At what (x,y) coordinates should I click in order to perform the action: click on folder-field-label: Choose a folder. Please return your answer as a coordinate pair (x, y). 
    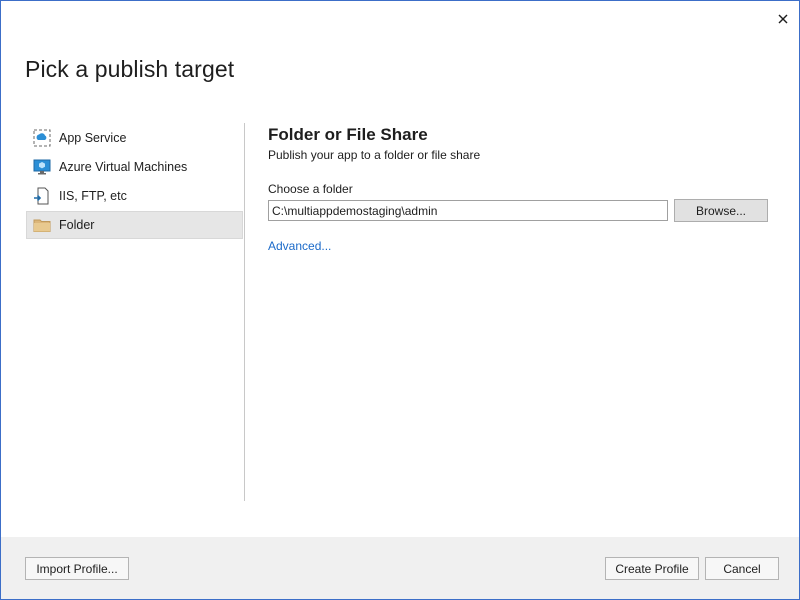
    Looking at the image, I should click on (310, 189).